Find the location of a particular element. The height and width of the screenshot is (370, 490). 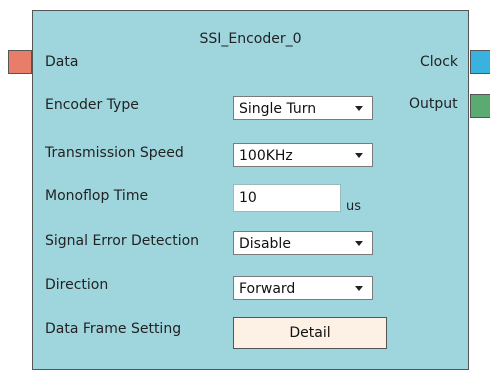

encoder-type-select: Single Turn is located at coordinates (303, 108).